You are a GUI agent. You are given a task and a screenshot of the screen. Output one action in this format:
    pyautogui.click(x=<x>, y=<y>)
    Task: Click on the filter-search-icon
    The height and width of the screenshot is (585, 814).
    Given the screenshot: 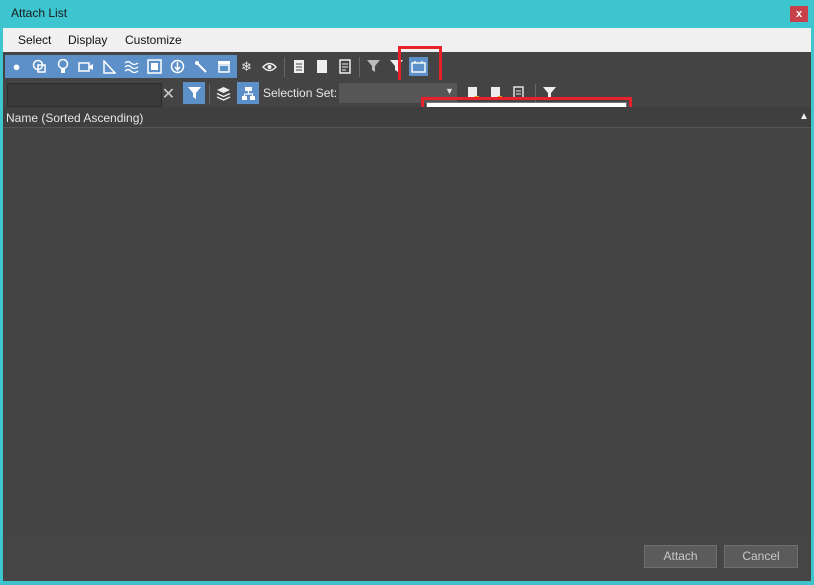 What is the action you would take?
    pyautogui.click(x=194, y=92)
    